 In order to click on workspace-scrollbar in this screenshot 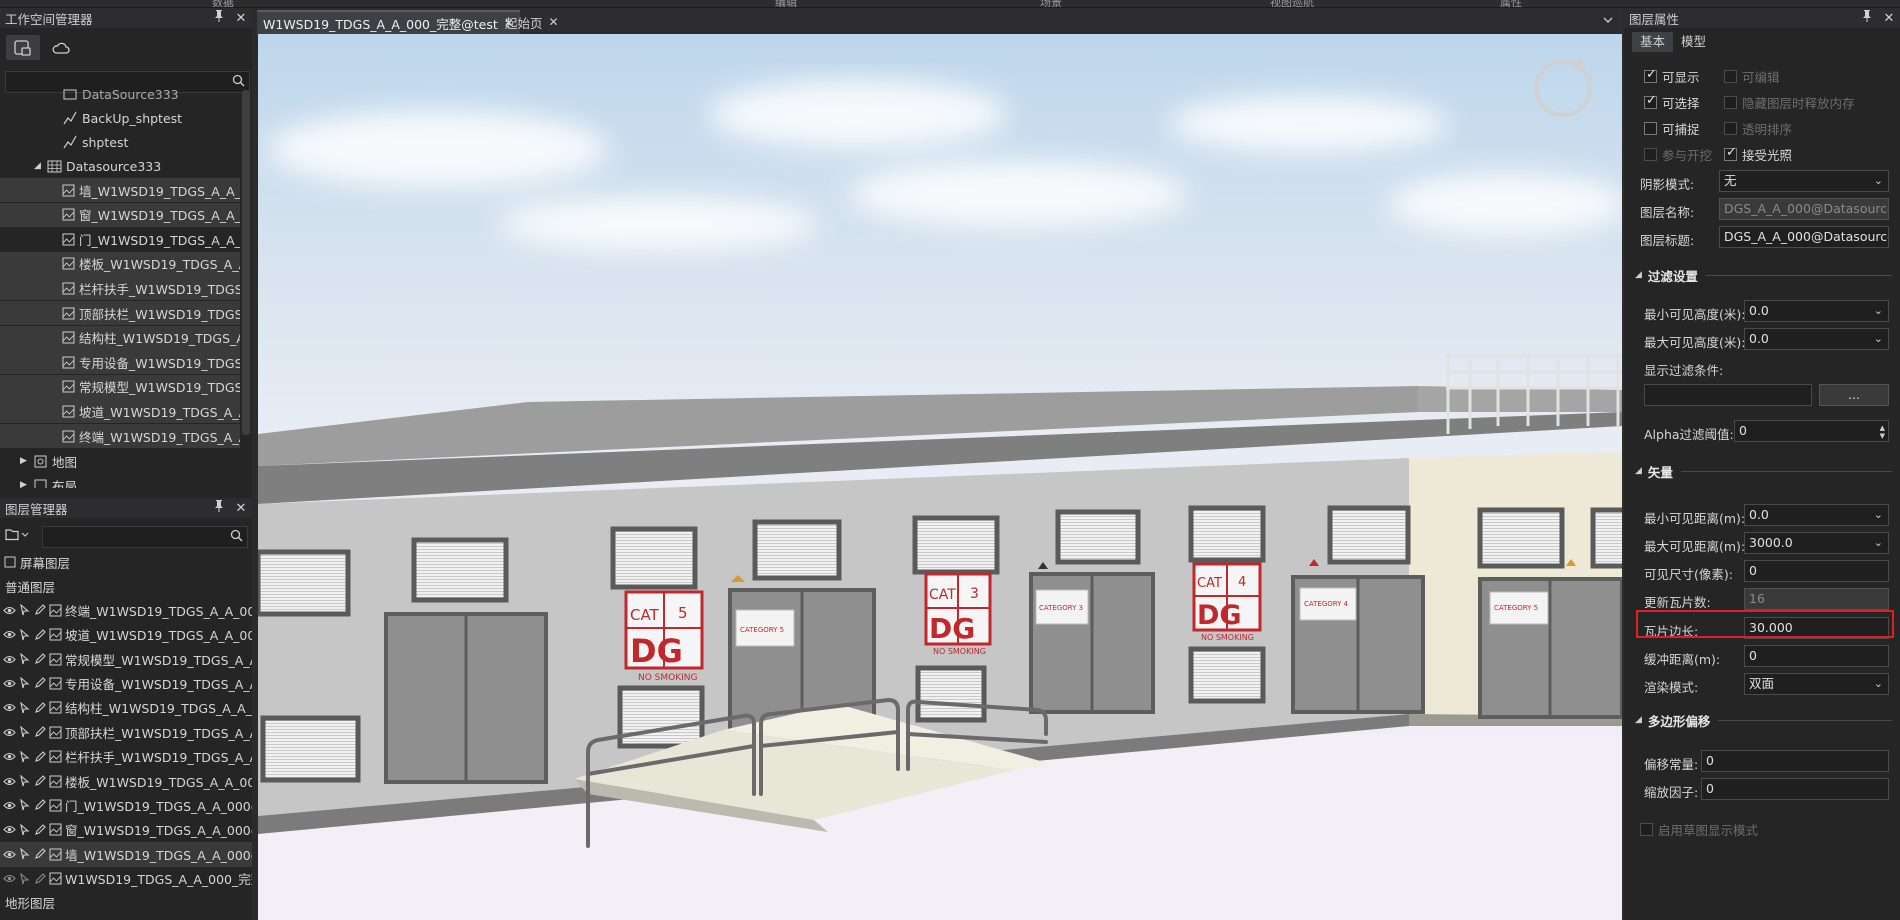, I will do `click(246, 262)`.